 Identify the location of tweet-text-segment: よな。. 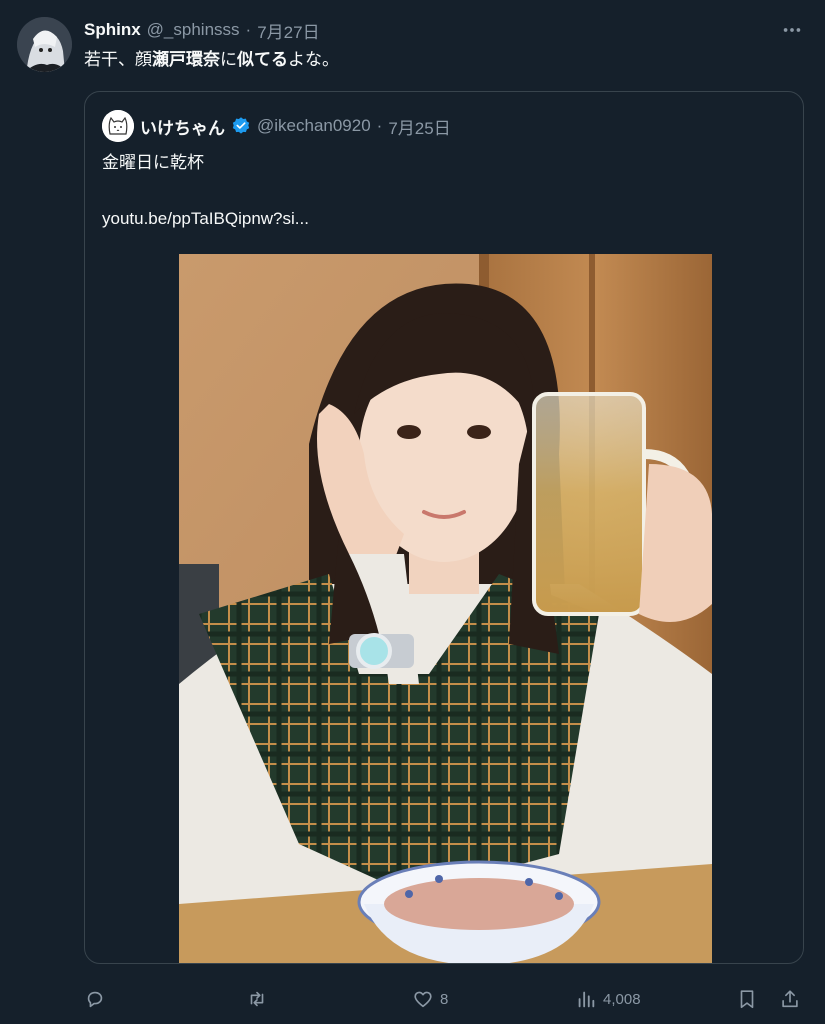
(313, 59).